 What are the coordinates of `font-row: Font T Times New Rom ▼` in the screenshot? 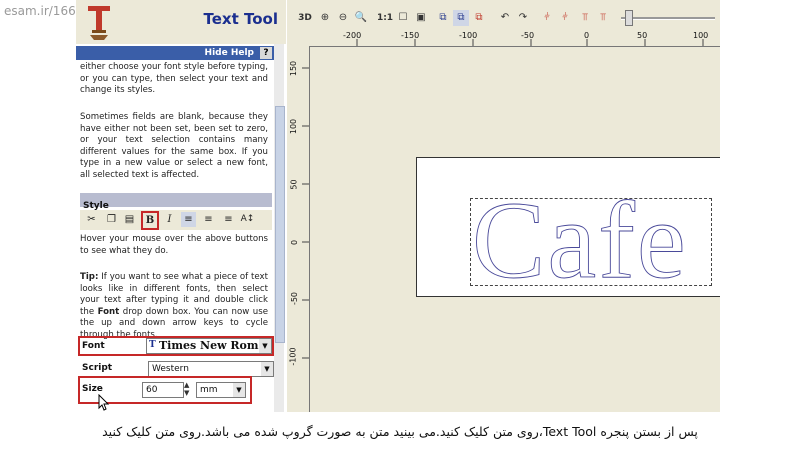 It's located at (176, 346).